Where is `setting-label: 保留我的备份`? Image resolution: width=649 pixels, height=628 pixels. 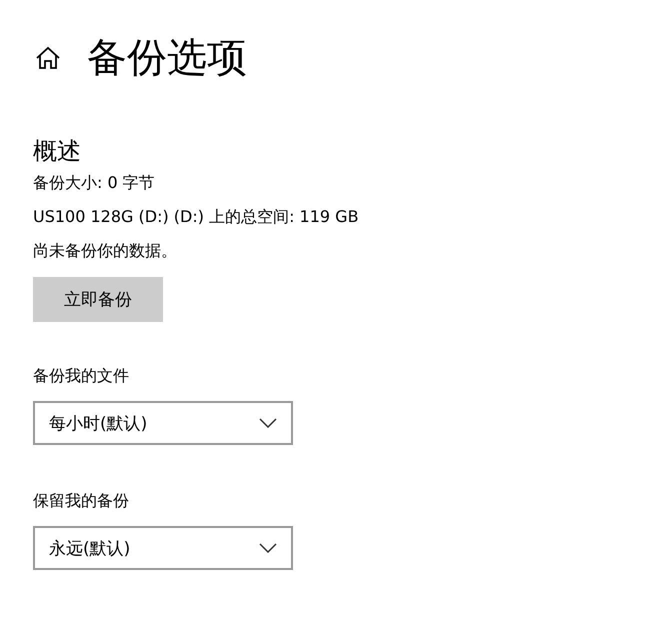 setting-label: 保留我的备份 is located at coordinates (81, 501).